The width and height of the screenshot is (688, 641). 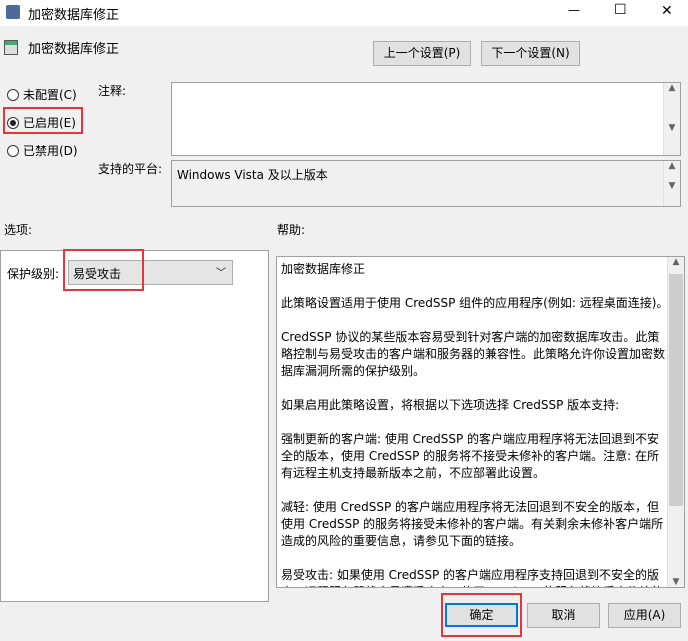 I want to click on help-line: 加密数据库修正, so click(x=323, y=269).